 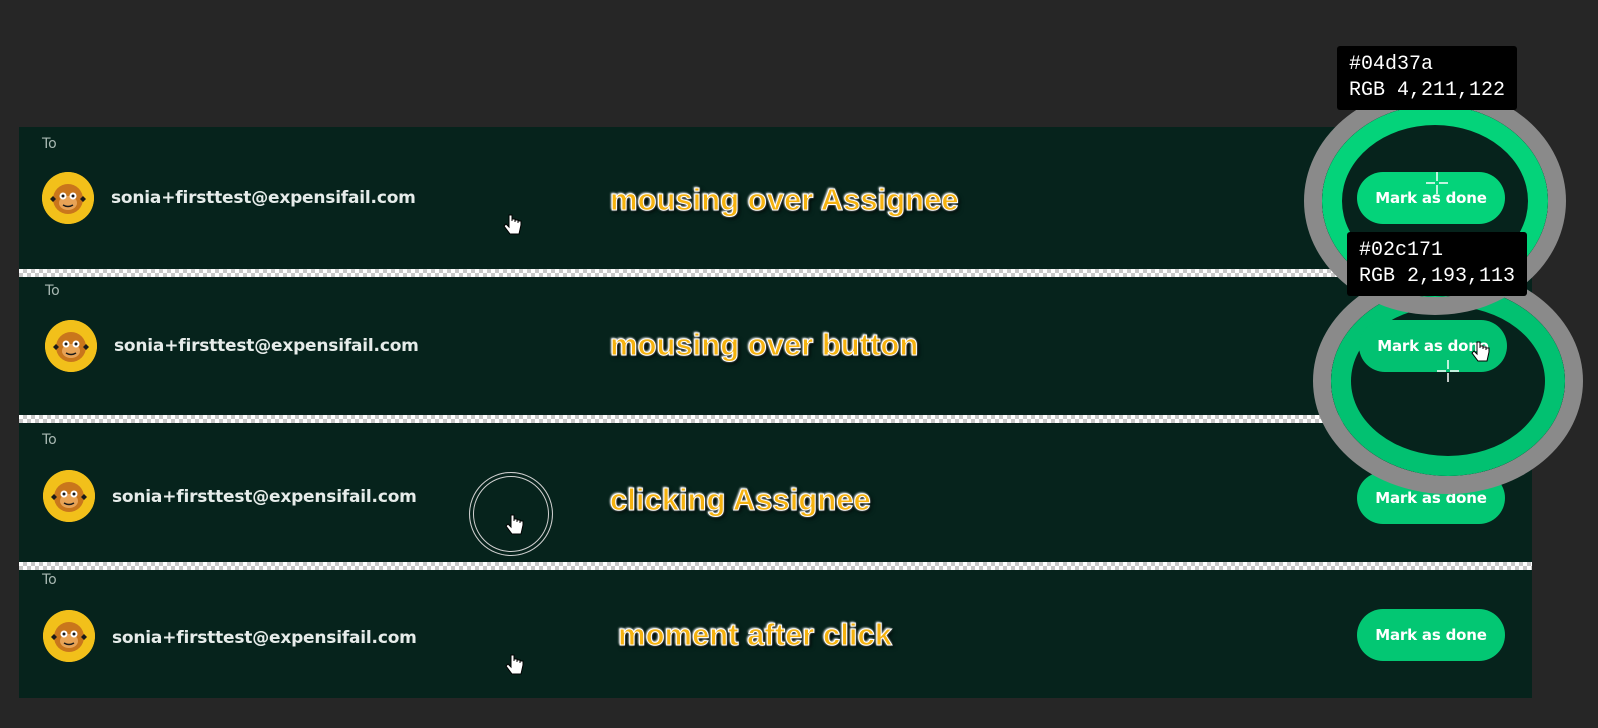 What do you see at coordinates (1427, 90) in the screenshot?
I see `color-rgb: RGB 4,211,122` at bounding box center [1427, 90].